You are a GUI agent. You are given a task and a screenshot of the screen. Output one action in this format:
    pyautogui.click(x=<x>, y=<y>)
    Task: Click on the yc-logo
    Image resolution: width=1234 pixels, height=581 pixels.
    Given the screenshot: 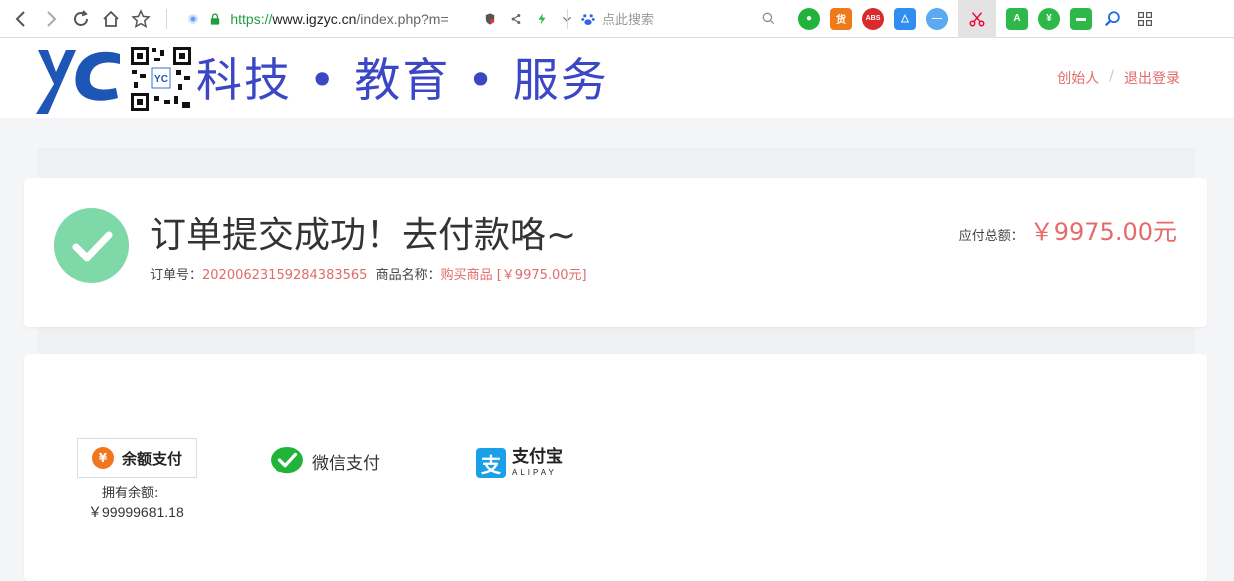 What is the action you would take?
    pyautogui.click(x=76, y=80)
    